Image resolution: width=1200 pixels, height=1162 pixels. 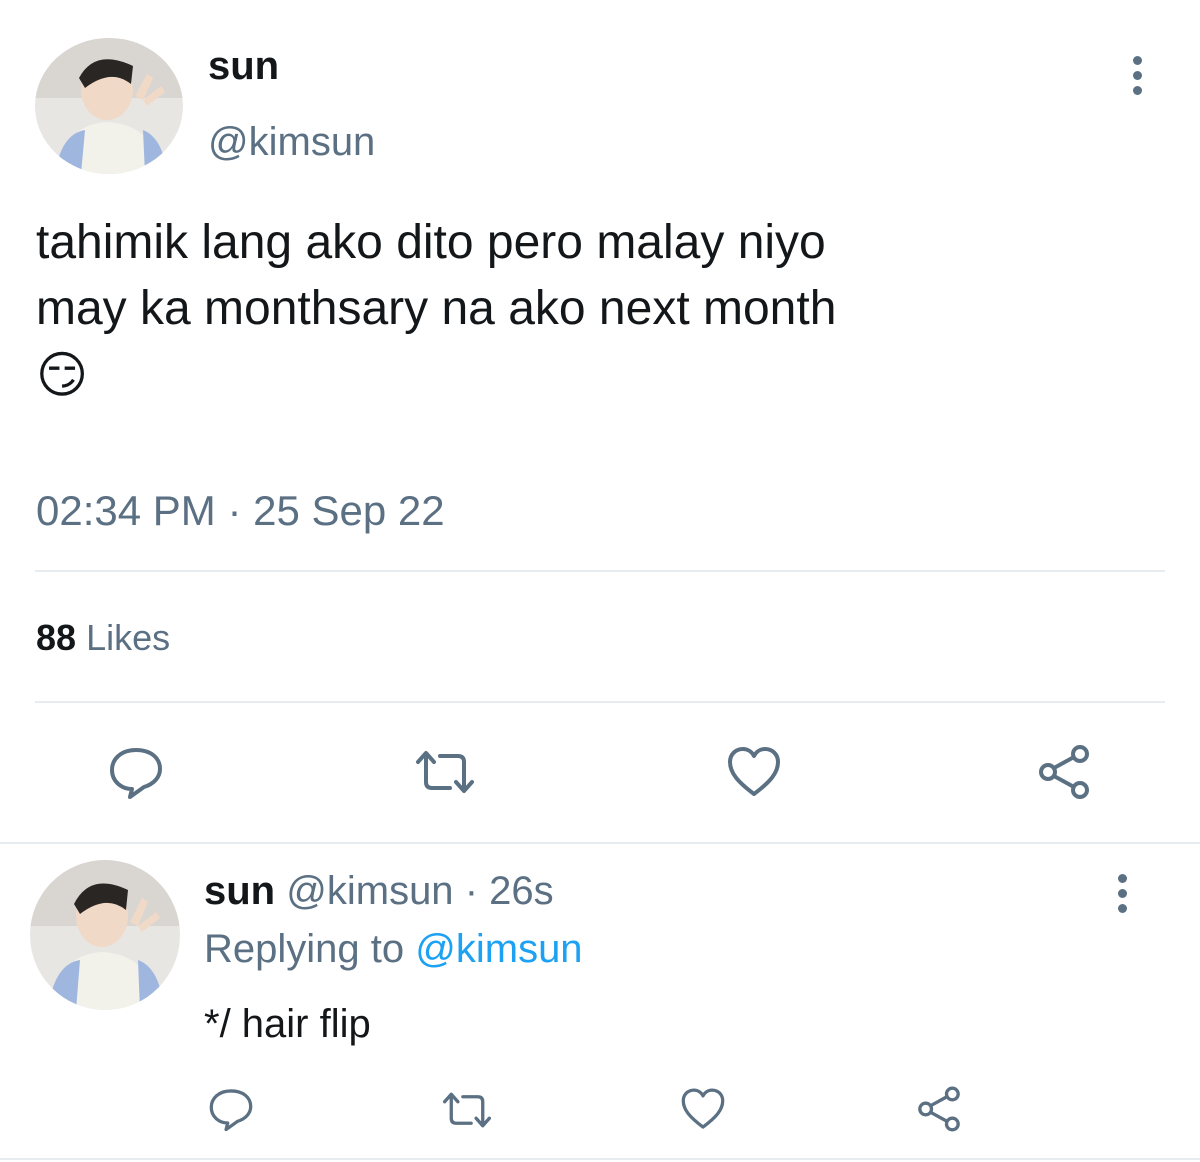 I want to click on likes-stat: 88 Likes, so click(x=103, y=638).